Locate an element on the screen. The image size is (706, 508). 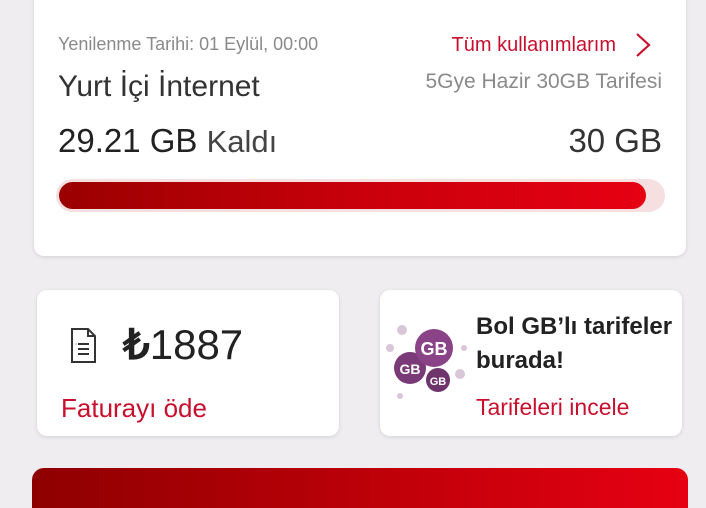
chevron-right-icon is located at coordinates (643, 45).